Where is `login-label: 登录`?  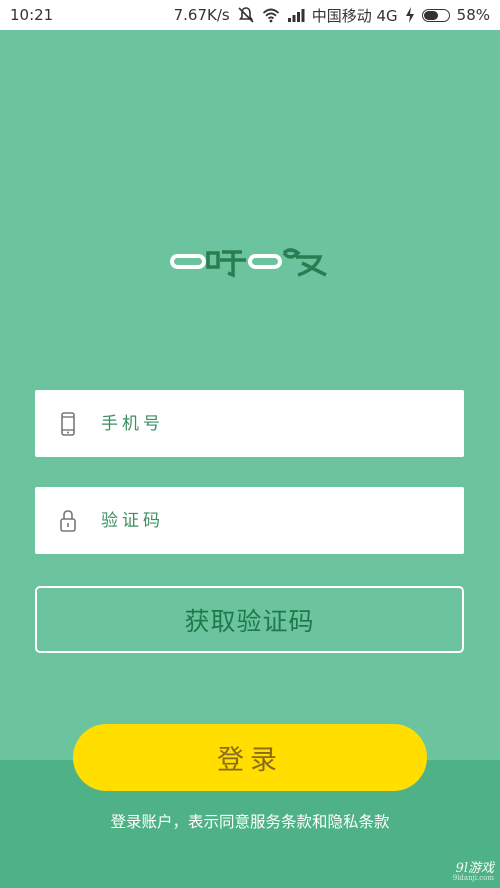
login-label: 登录 is located at coordinates (250, 760).